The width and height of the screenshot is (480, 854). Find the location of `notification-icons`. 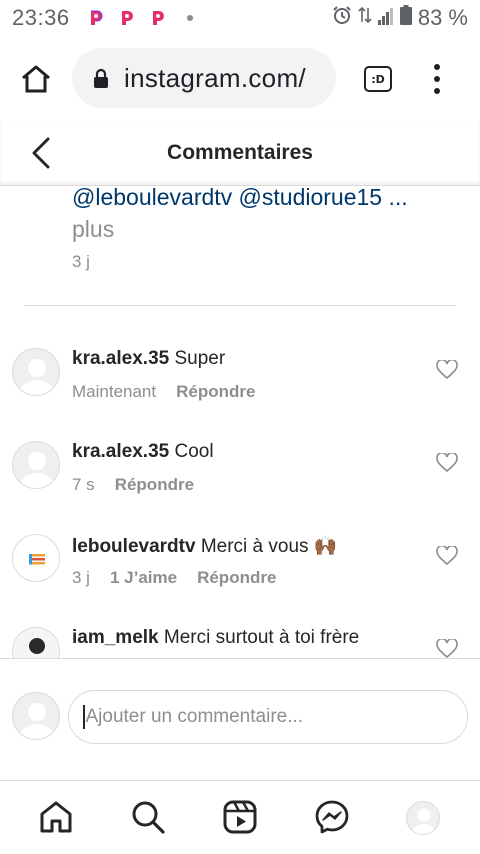

notification-icons is located at coordinates (139, 18).